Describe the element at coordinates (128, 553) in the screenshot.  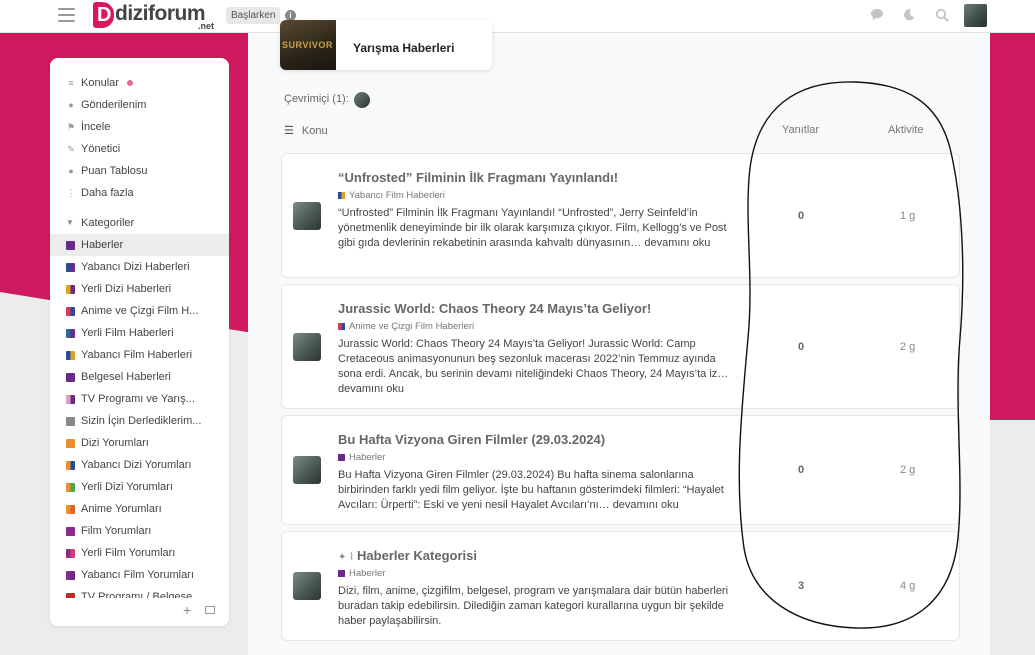
I see `sidebar-category-label: Yerli Film Yorumları` at that location.